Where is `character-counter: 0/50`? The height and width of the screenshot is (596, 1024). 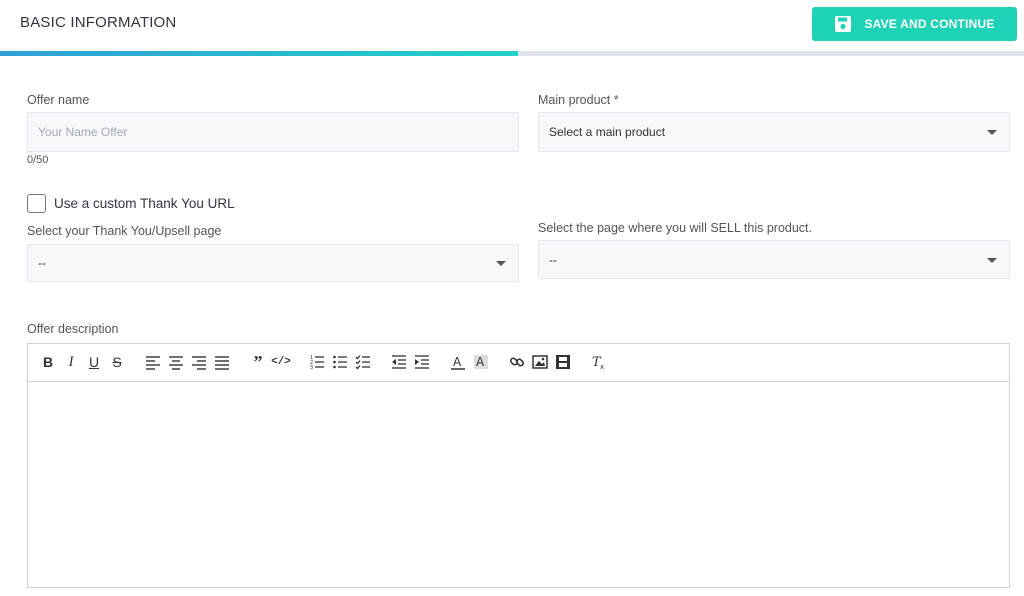 character-counter: 0/50 is located at coordinates (38, 160).